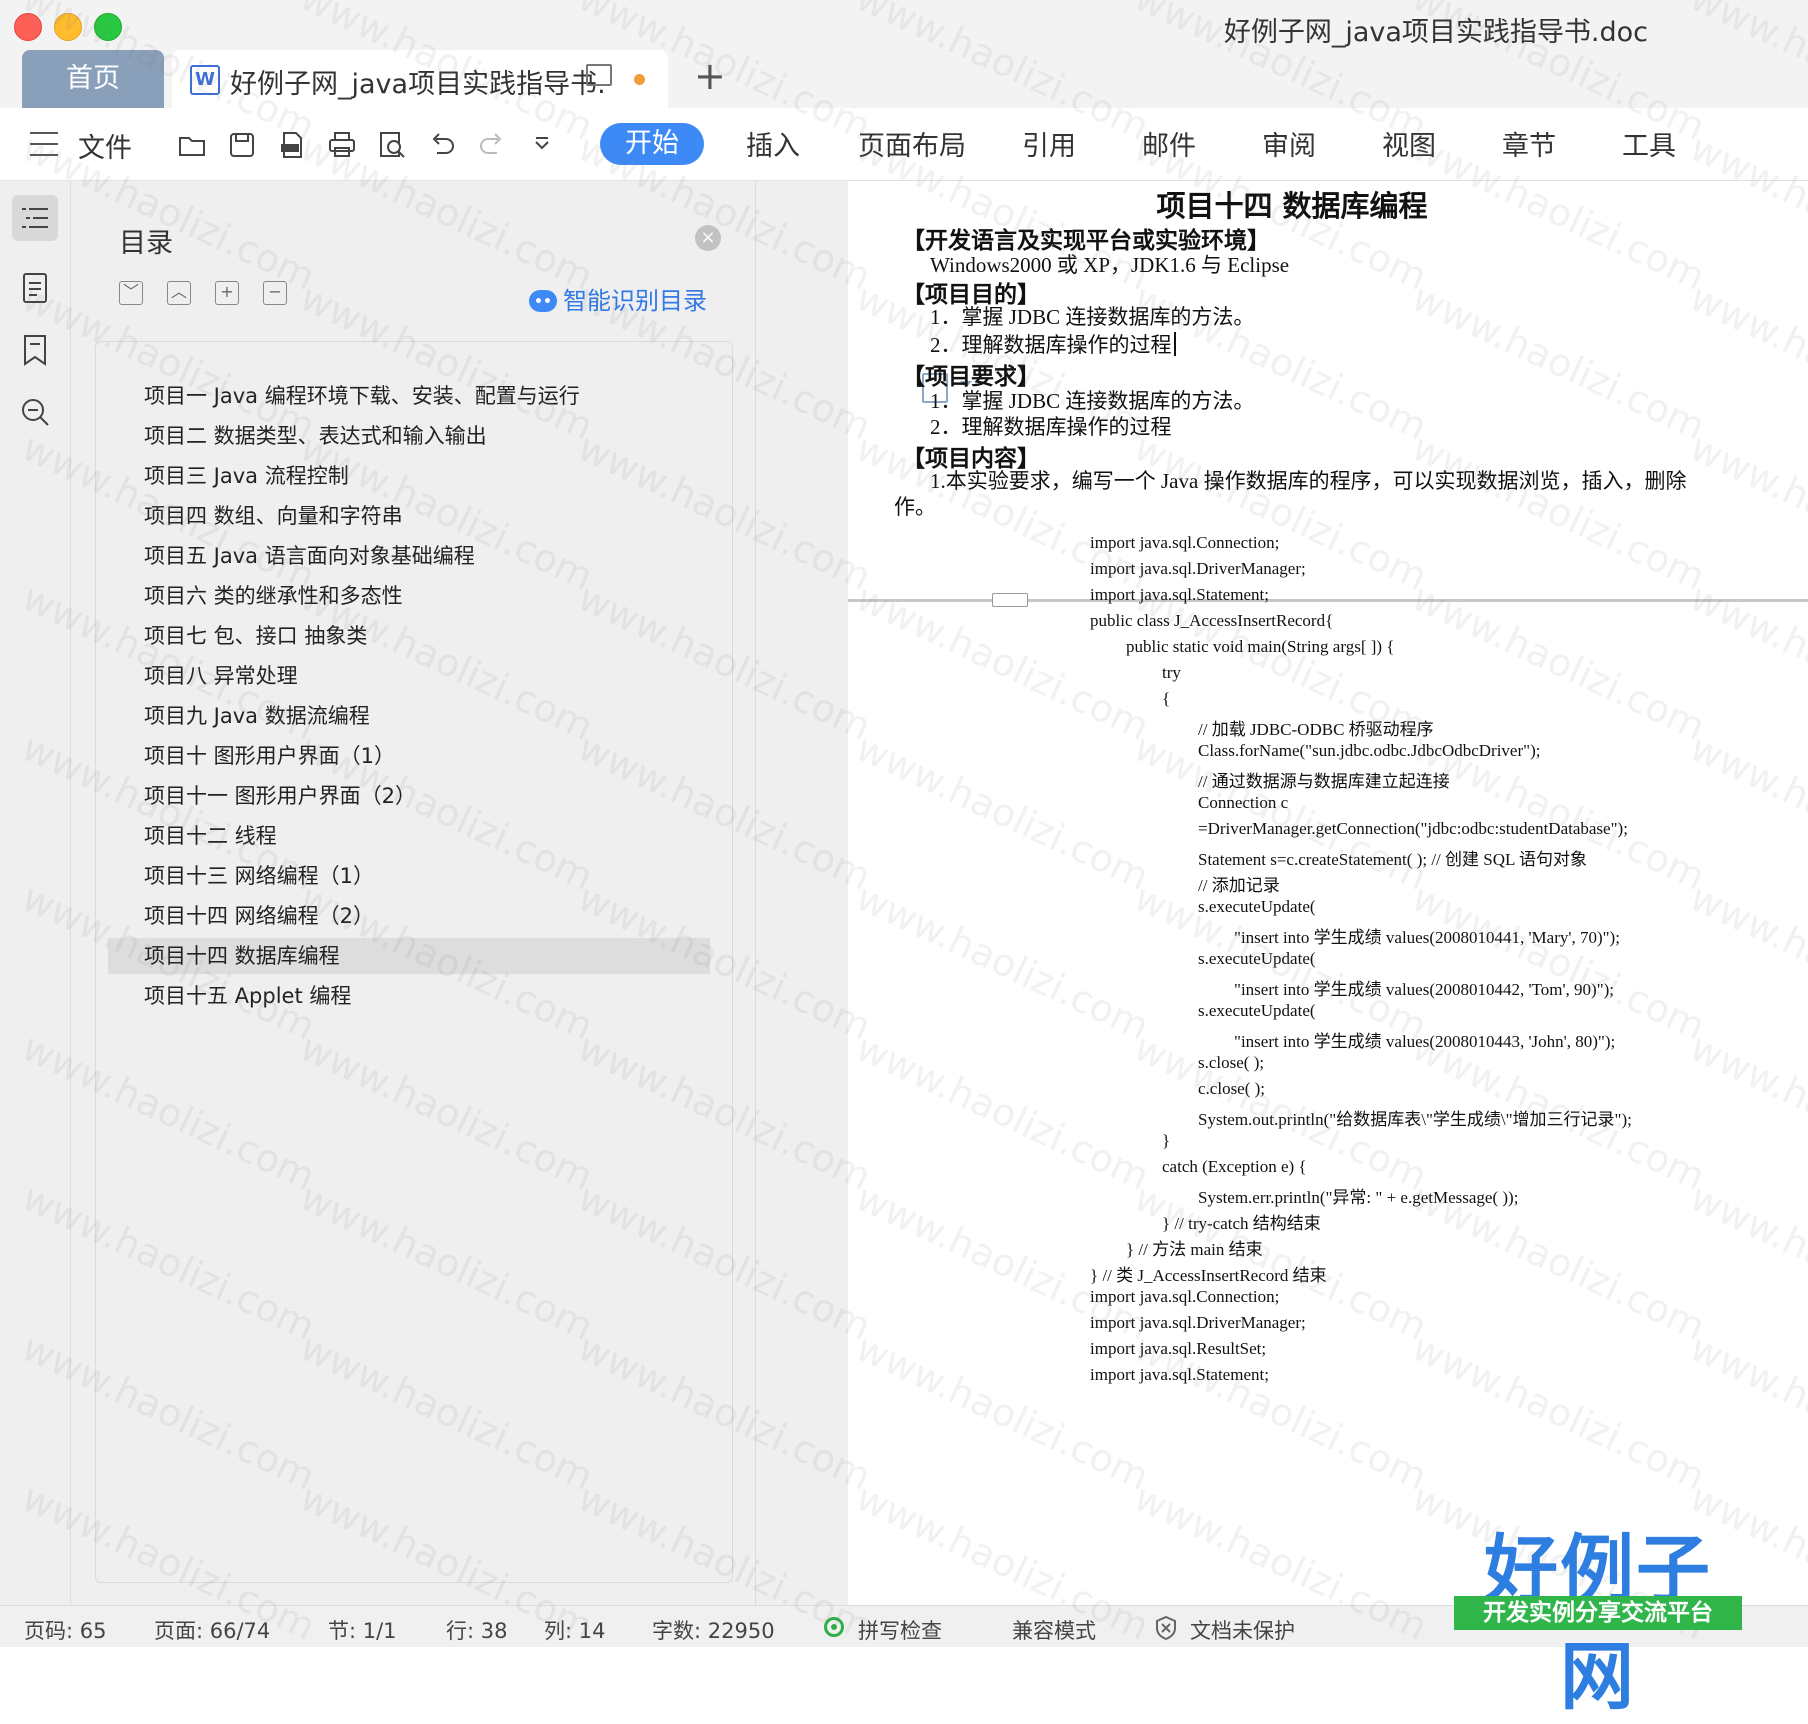 The height and width of the screenshot is (1724, 1808). Describe the element at coordinates (1178, 1348) in the screenshot. I see `code-line: import java.sql.ResultSet;` at that location.